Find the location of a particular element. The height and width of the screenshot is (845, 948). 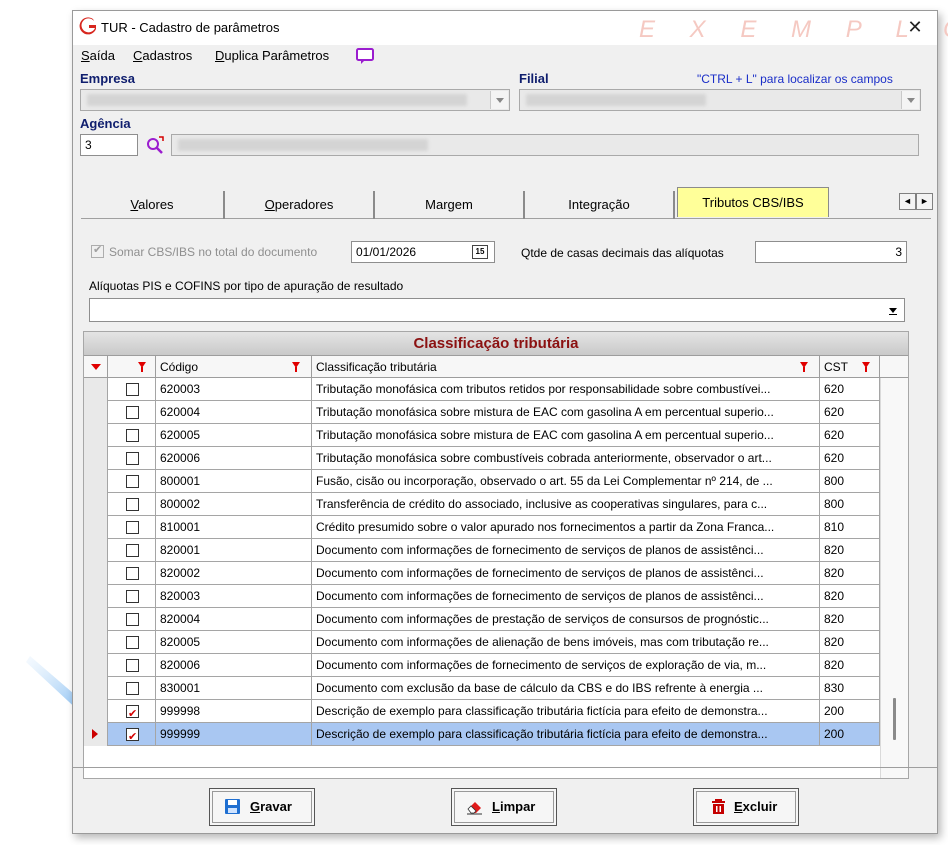

tab-valores: Valores is located at coordinates (153, 205).